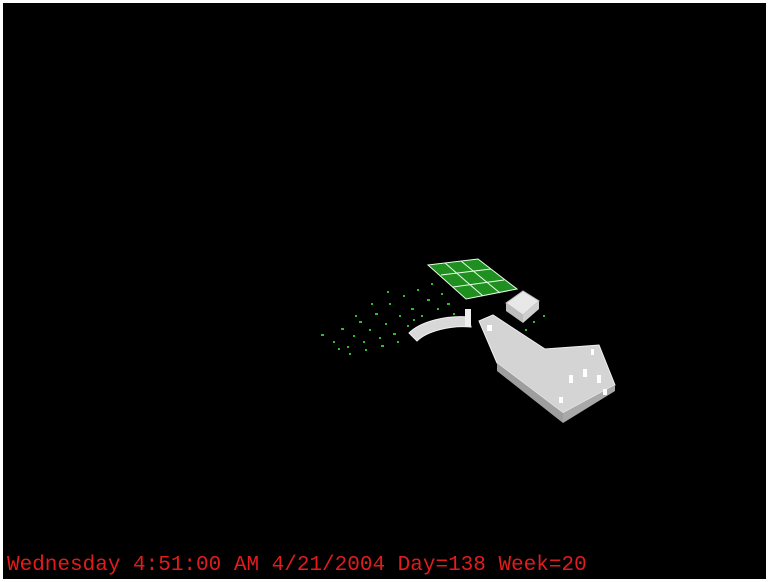 The image size is (769, 582). I want to click on main-building-slab, so click(547, 368).